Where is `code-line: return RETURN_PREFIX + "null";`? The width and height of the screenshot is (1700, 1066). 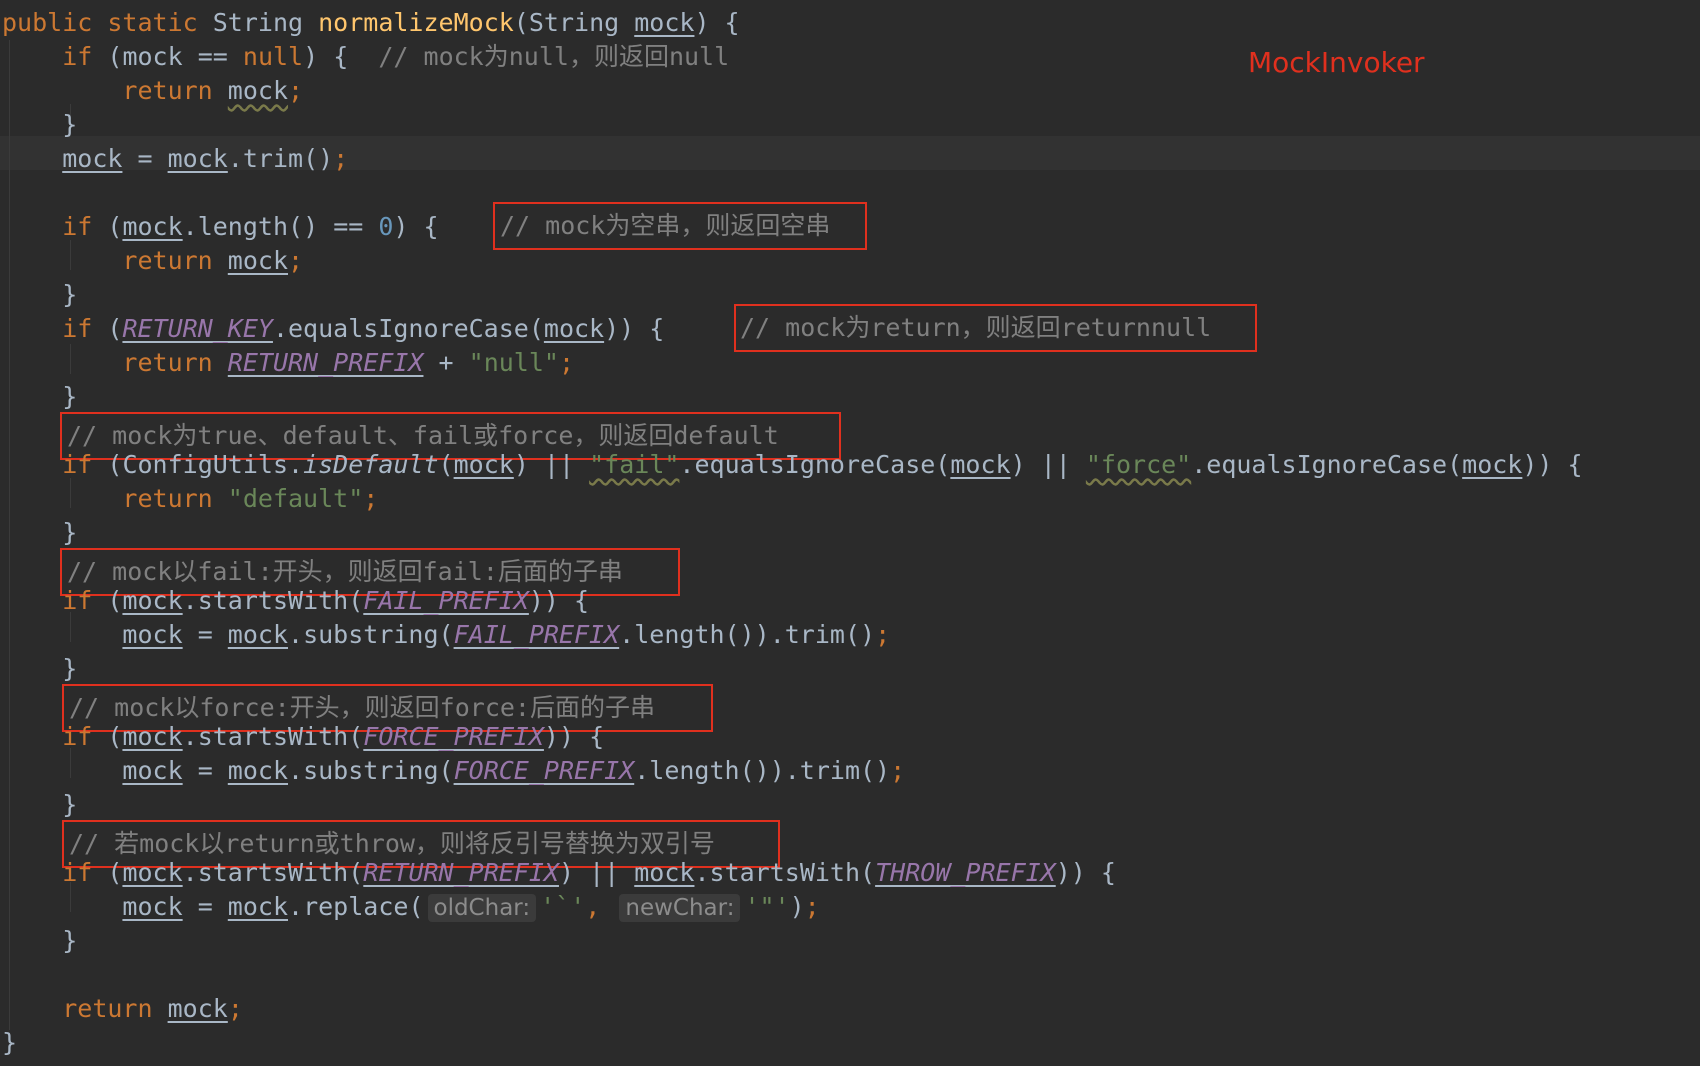
code-line: return RETURN_PREFIX + "null"; is located at coordinates (287, 363).